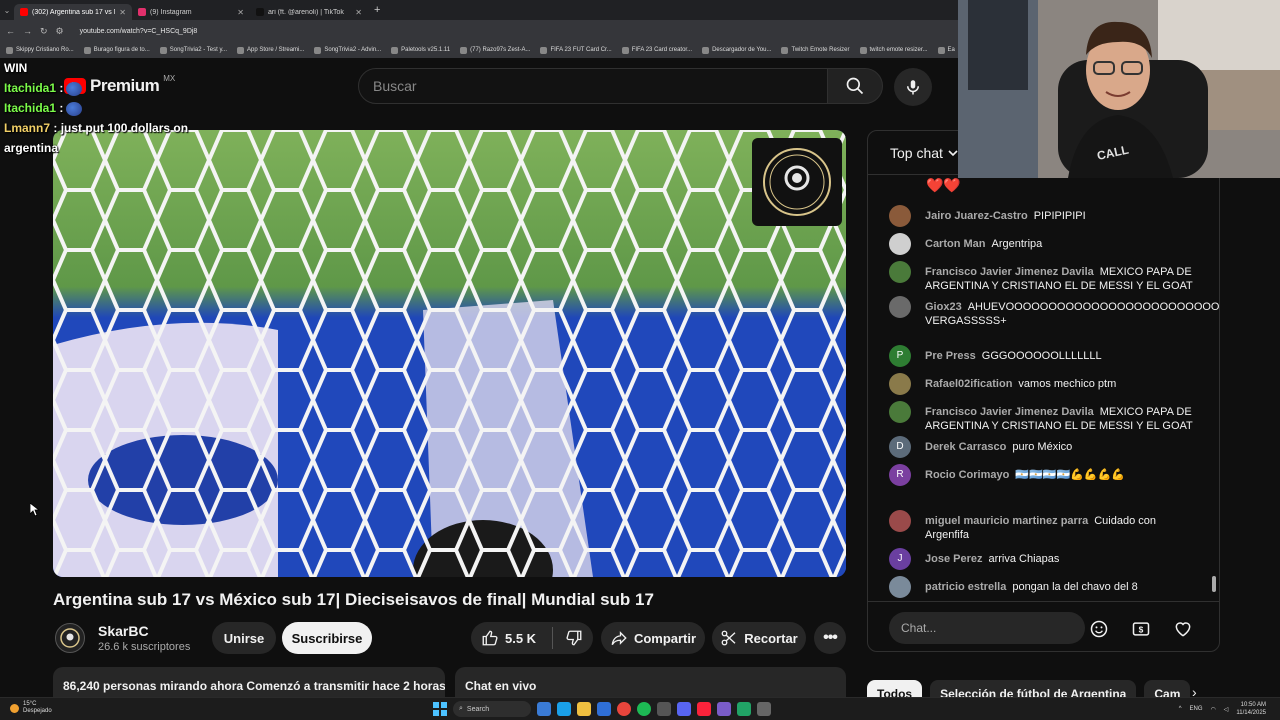 This screenshot has width=1280, height=720. What do you see at coordinates (976, 216) in the screenshot?
I see `chat-author: Jairo Juarez-Castro` at bounding box center [976, 216].